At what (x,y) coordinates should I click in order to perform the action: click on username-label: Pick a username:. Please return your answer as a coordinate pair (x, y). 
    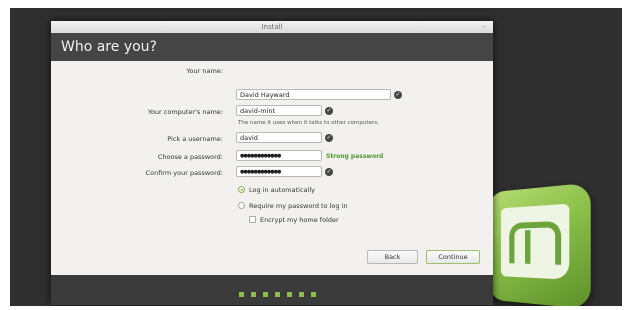
    Looking at the image, I should click on (195, 139).